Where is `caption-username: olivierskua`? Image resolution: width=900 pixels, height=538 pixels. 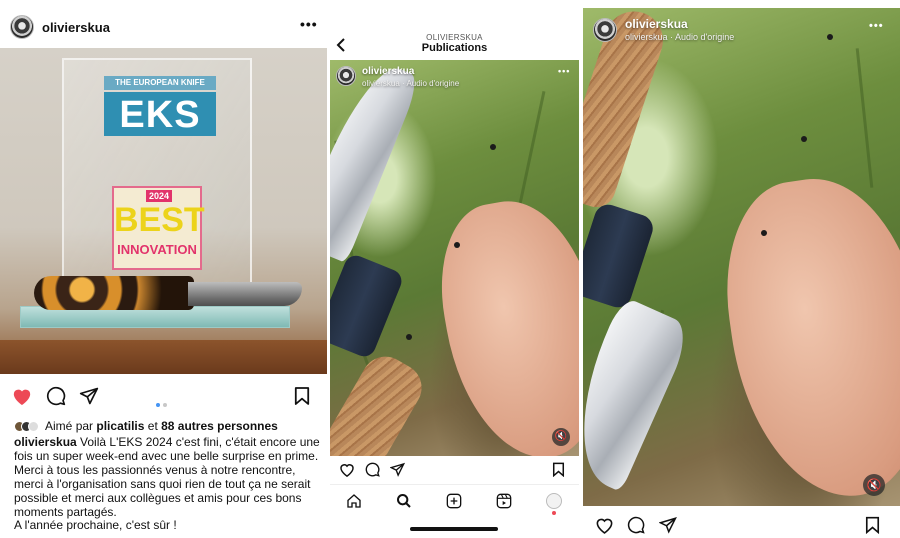 caption-username: olivierskua is located at coordinates (45, 442).